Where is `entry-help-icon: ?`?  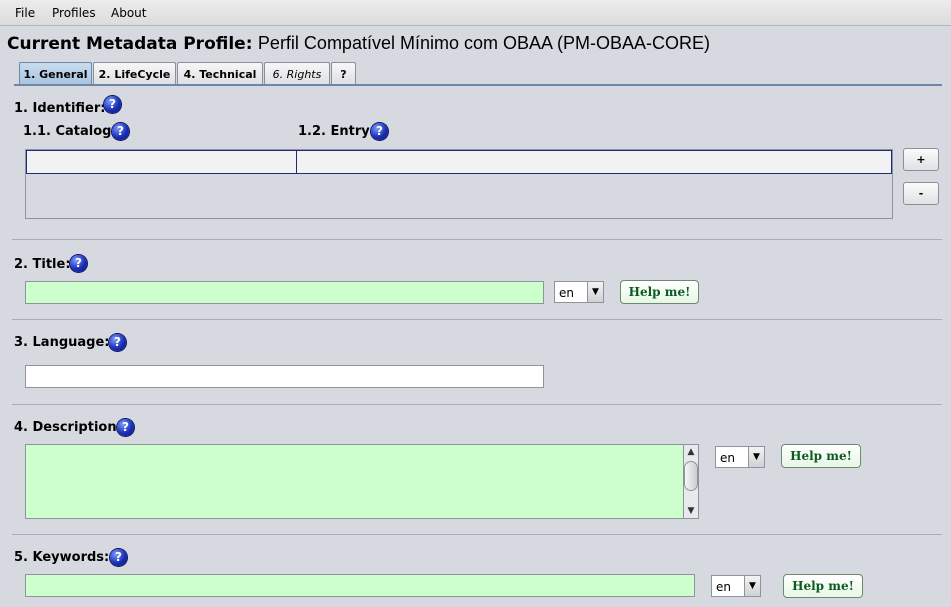
entry-help-icon: ? is located at coordinates (379, 131).